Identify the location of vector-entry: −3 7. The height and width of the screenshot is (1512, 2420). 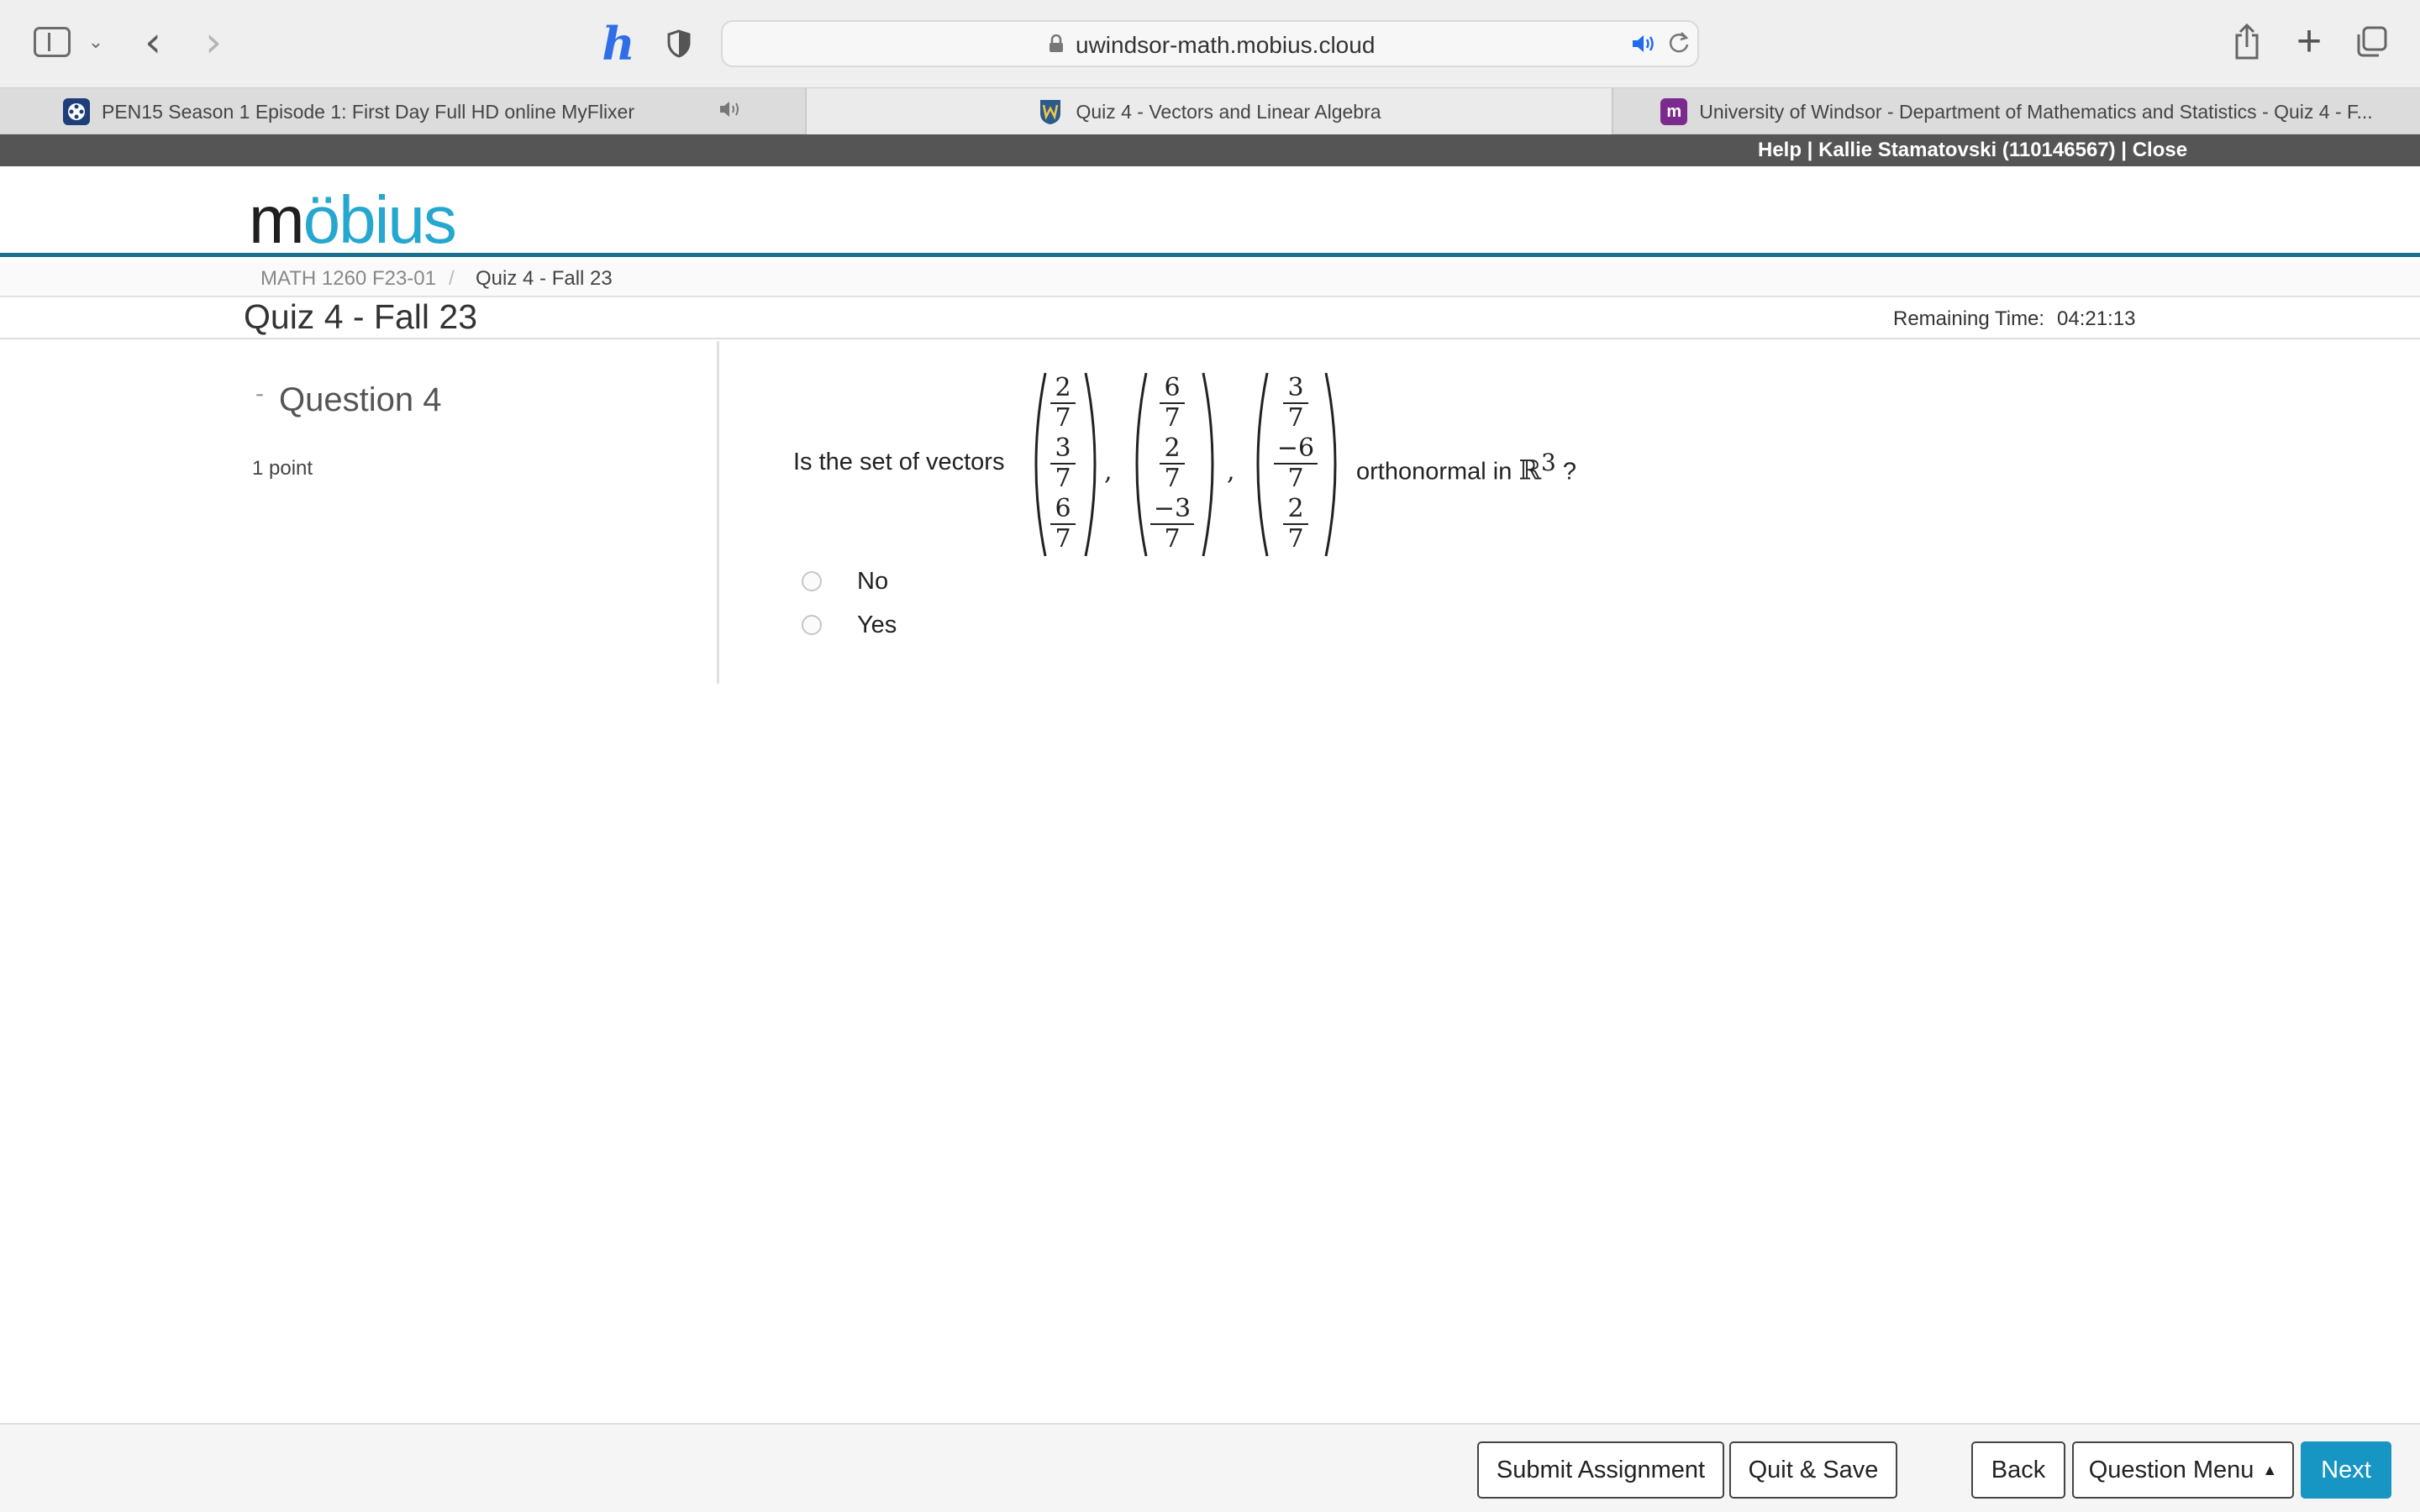
(1172, 524).